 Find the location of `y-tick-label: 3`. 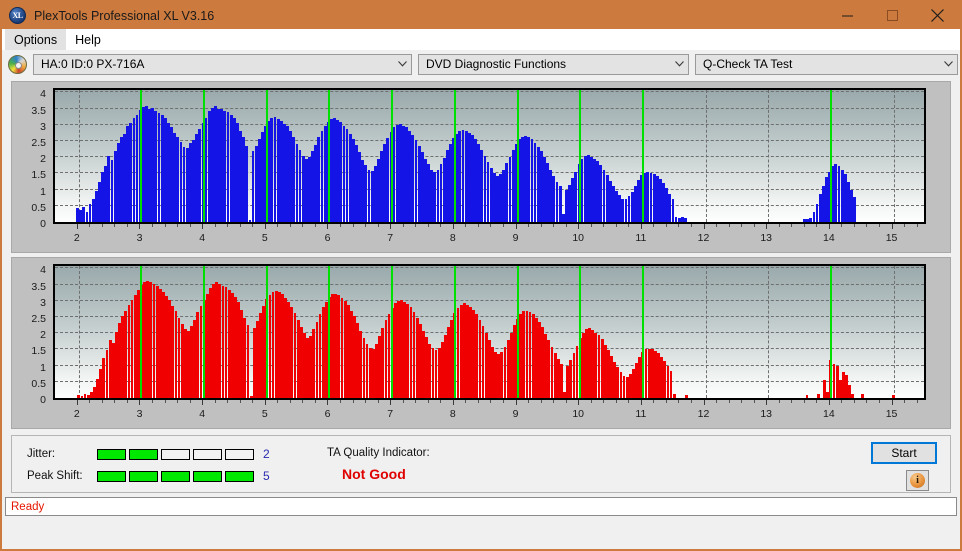

y-tick-label: 3 is located at coordinates (43, 302).